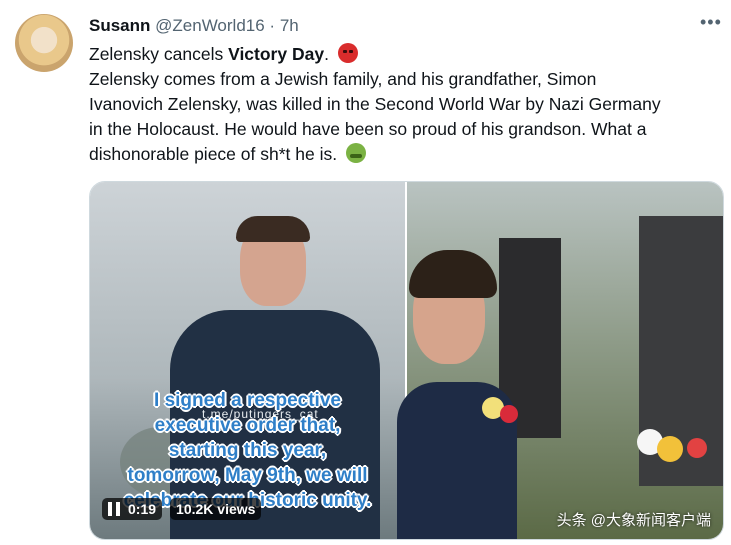  I want to click on tweet-line-5: dishonorable piece of sh*t he is., so click(404, 154).